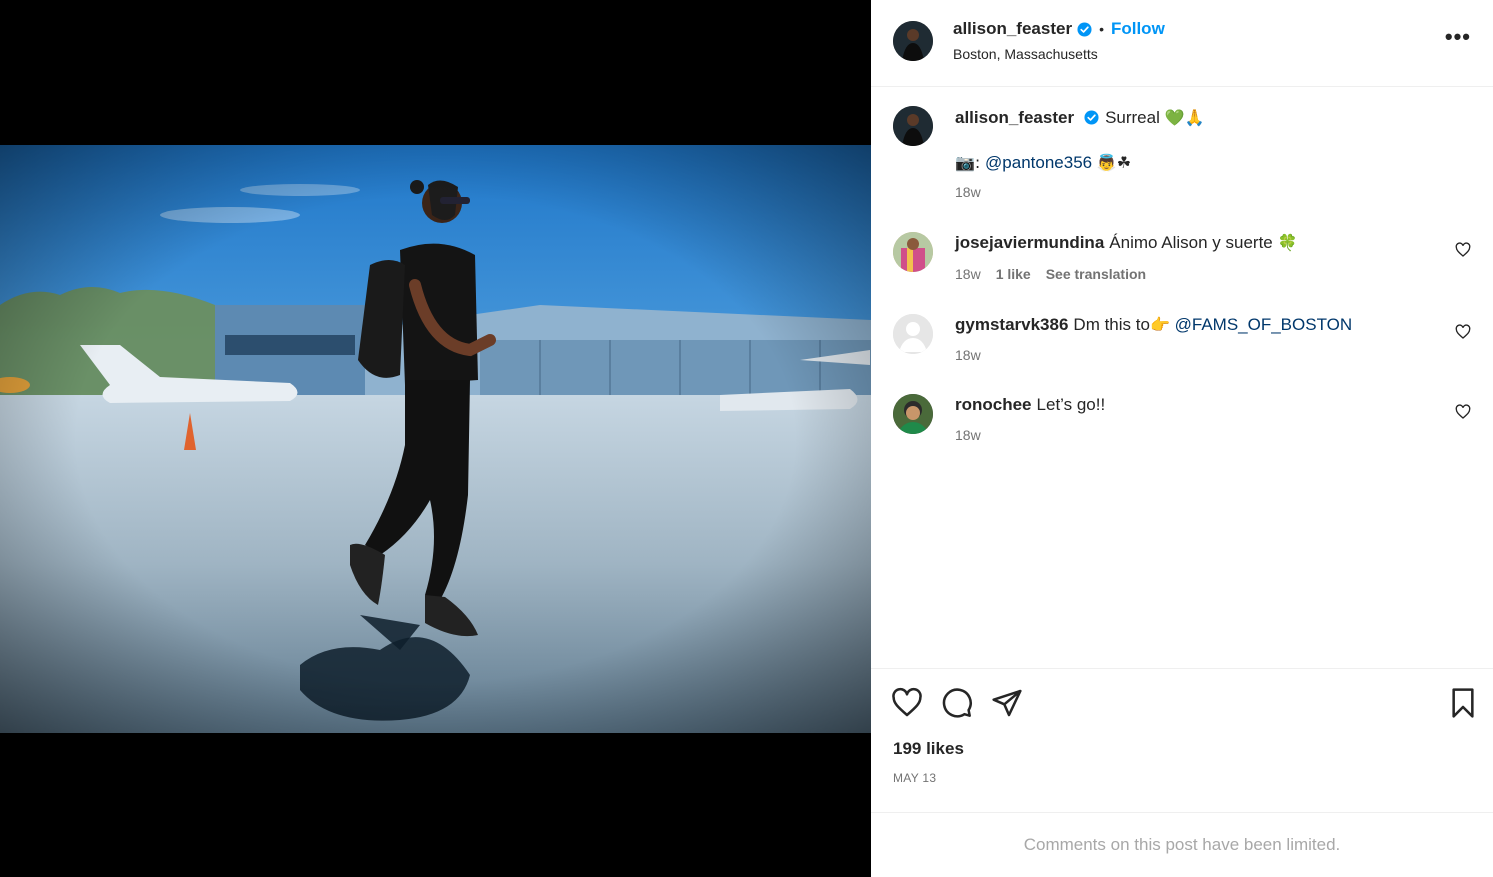 The width and height of the screenshot is (1493, 877). I want to click on comment-bubble-icon, so click(957, 703).